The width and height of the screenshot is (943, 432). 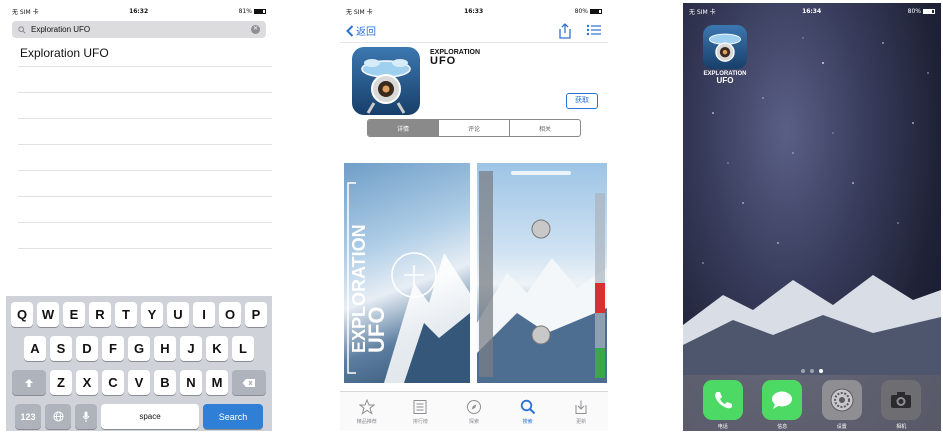 I want to click on key-t: T, so click(x=126, y=314).